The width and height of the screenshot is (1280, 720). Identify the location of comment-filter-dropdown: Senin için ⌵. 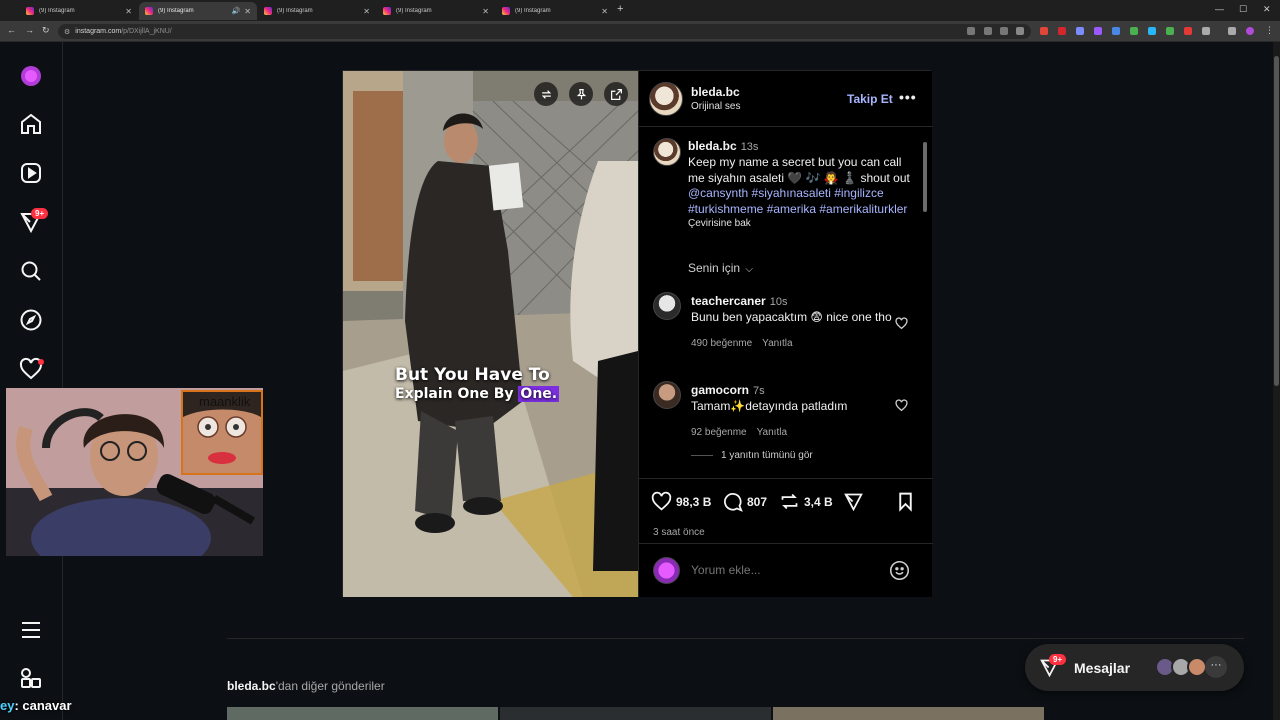
(720, 268).